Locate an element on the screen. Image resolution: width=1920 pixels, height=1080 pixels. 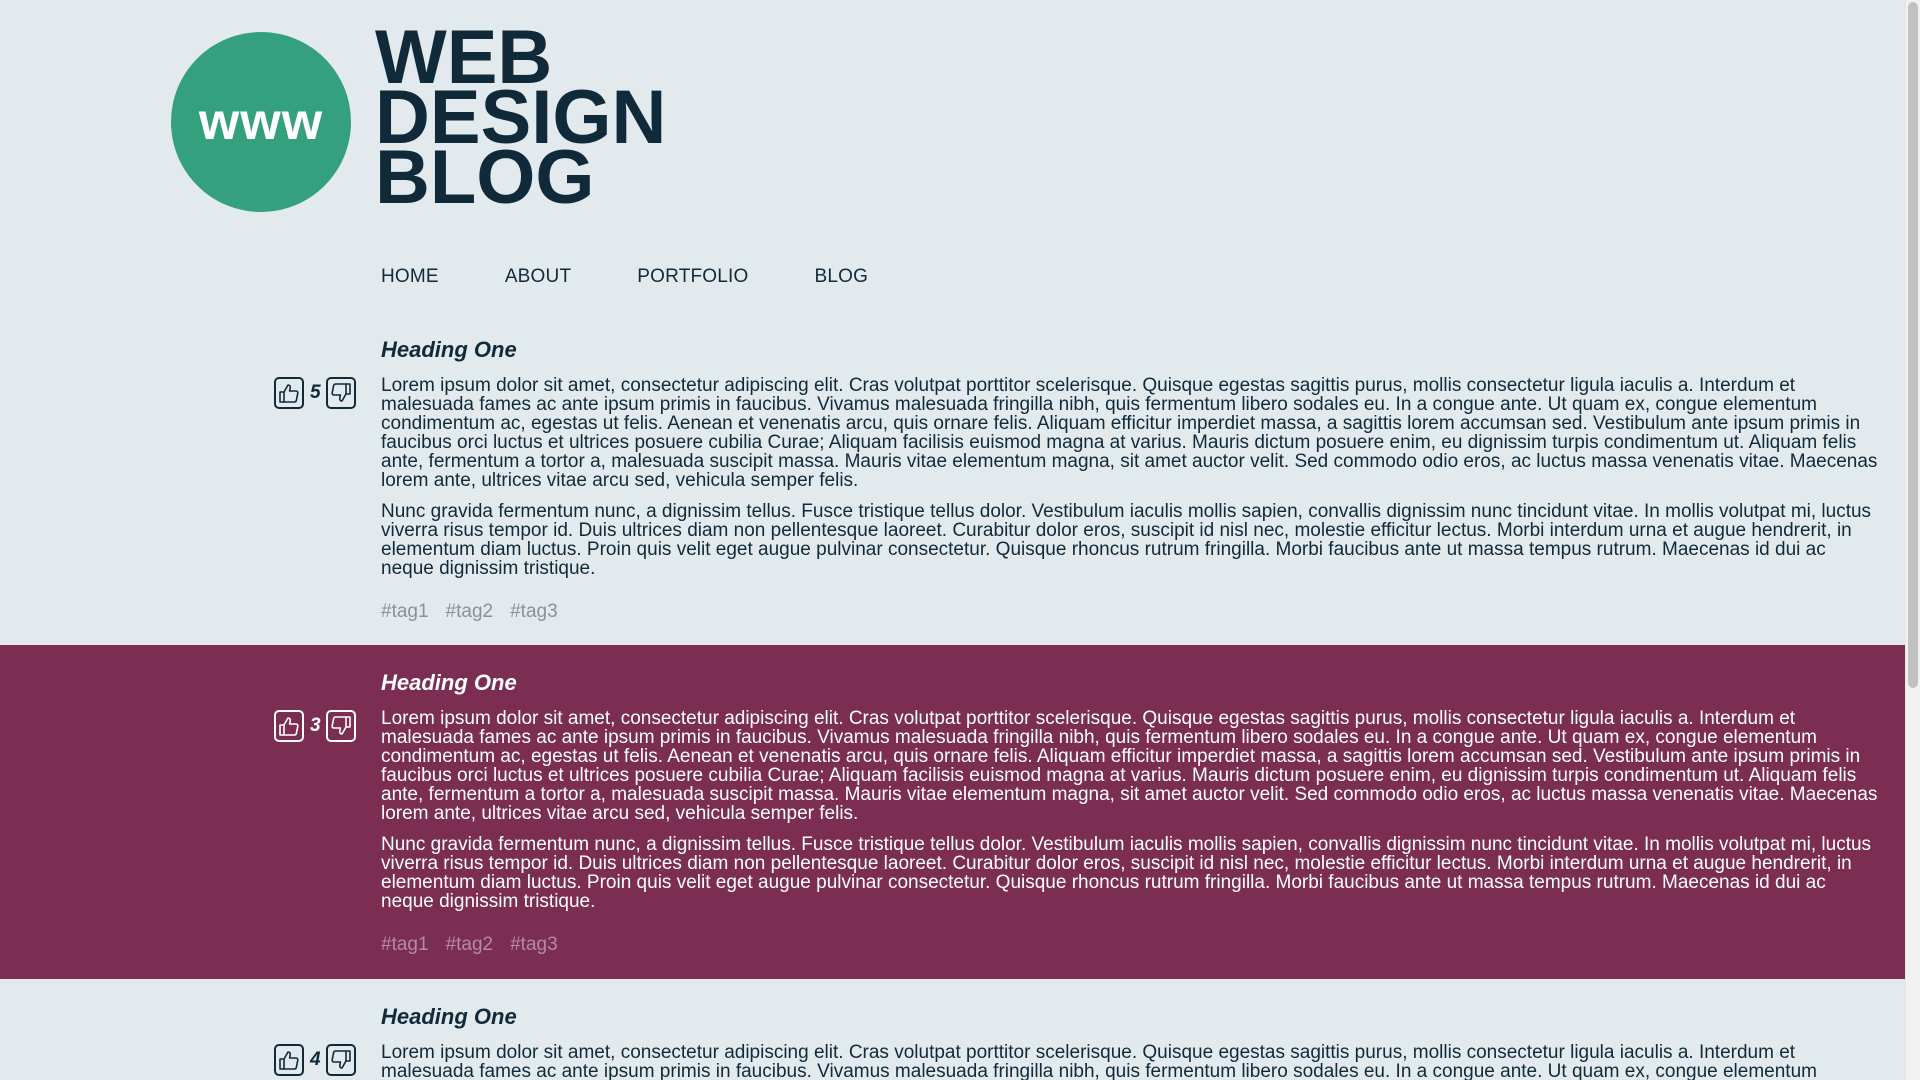
vote-controls: 5 is located at coordinates (315, 393).